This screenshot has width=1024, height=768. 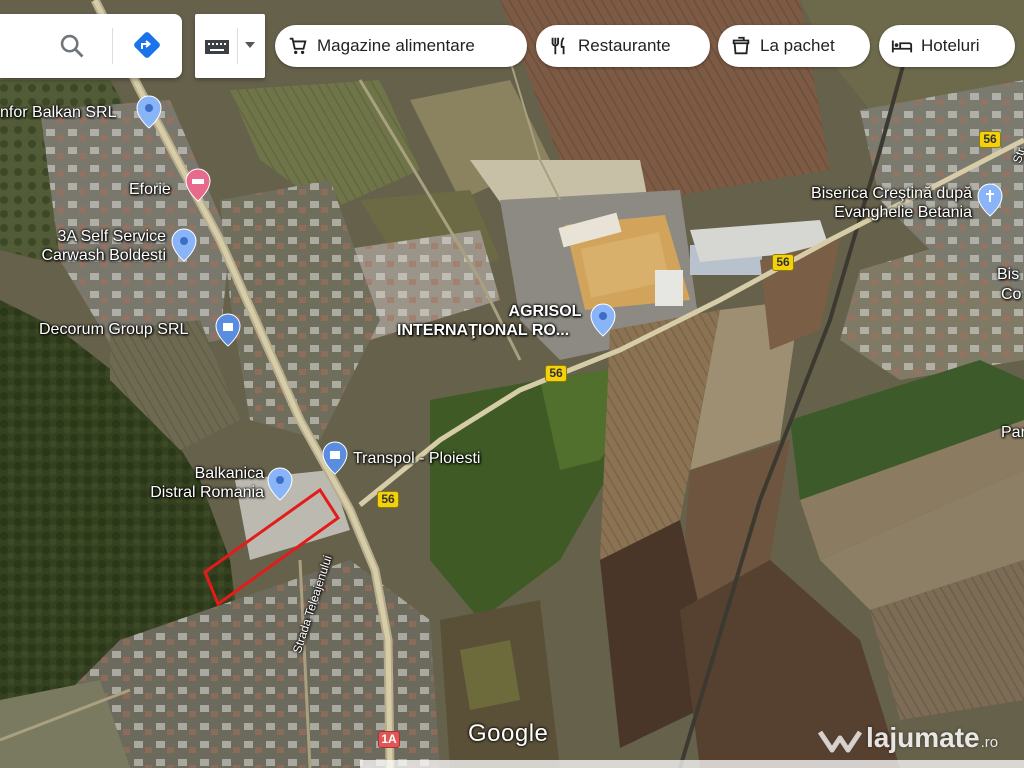 What do you see at coordinates (58, 112) in the screenshot?
I see `place-label-comfor: nfor Balkan SRL` at bounding box center [58, 112].